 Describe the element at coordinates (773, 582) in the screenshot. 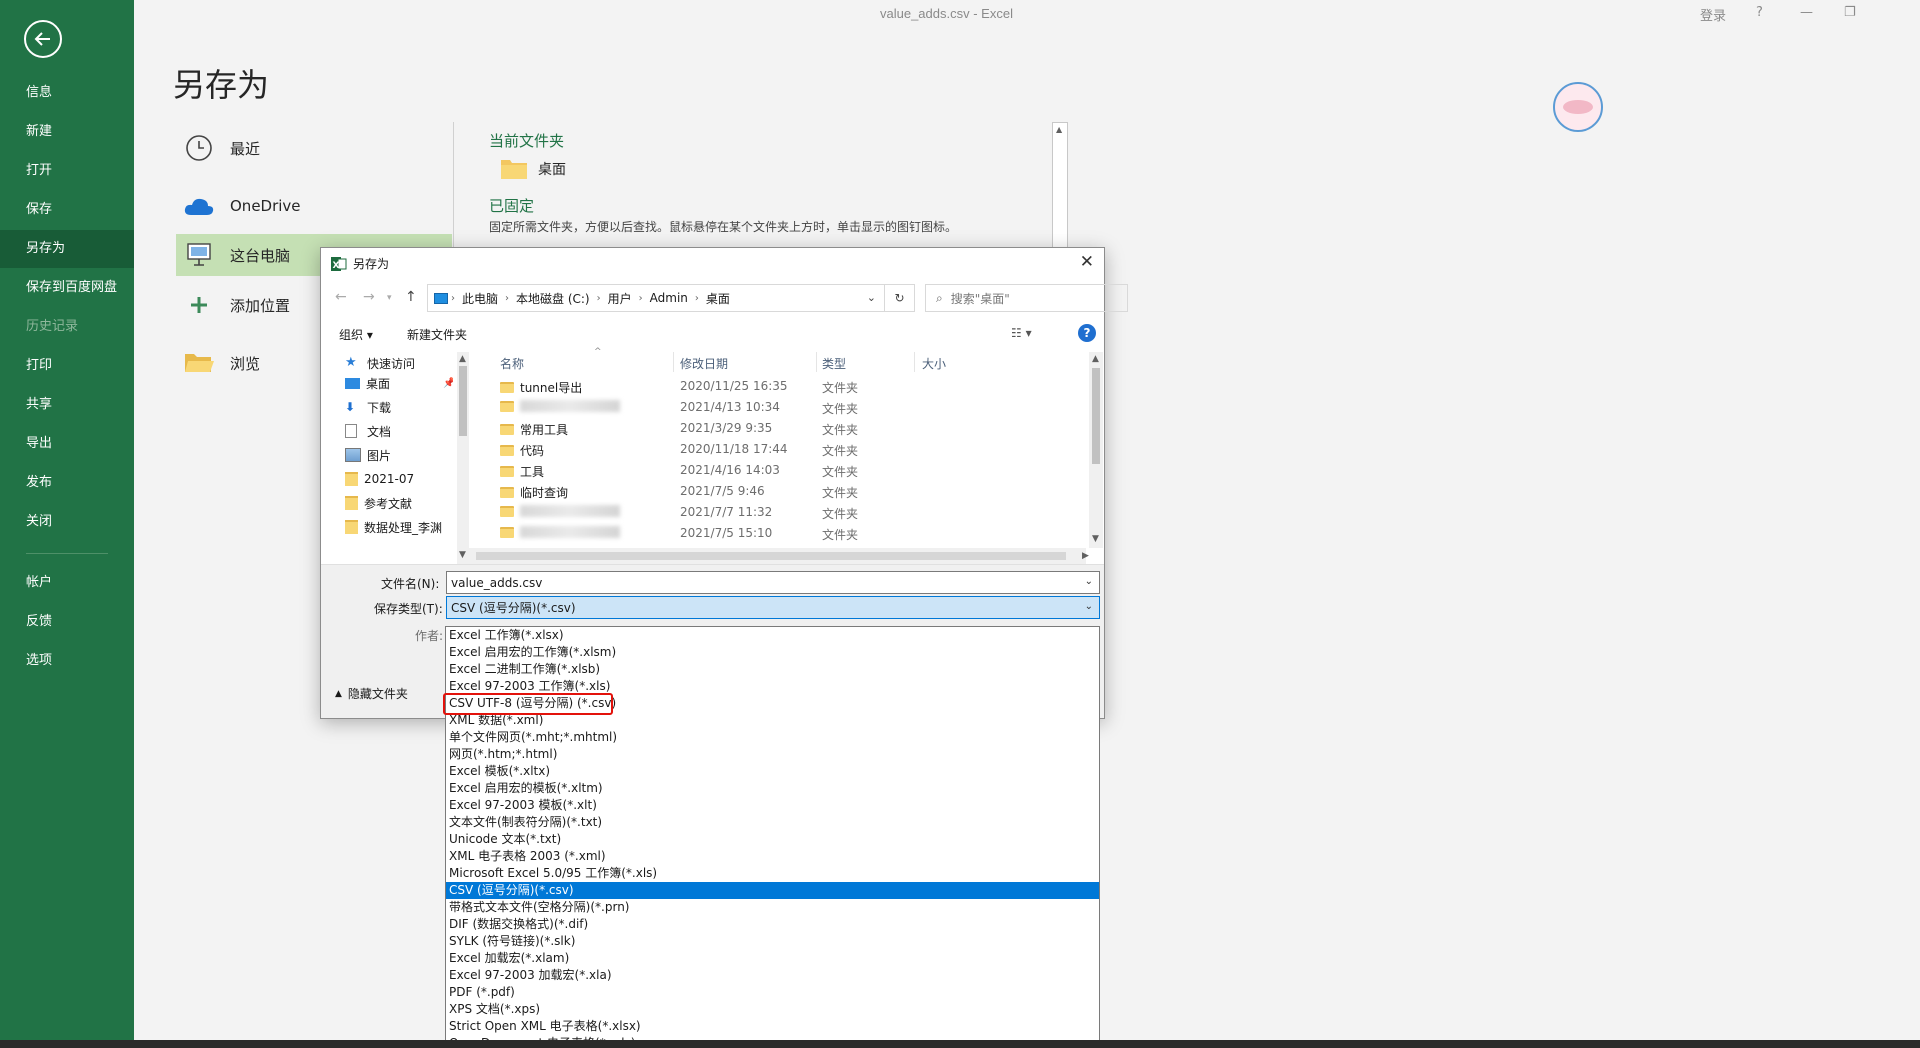

I see `filename-input: value_adds.csv ⌄` at that location.